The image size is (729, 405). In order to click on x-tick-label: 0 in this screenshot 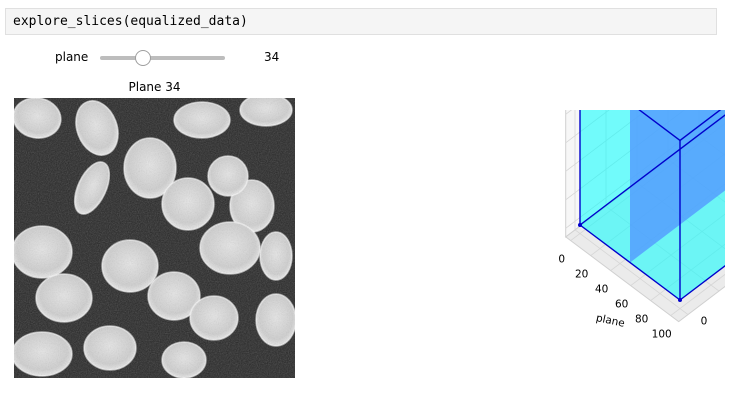, I will do `click(561, 260)`.